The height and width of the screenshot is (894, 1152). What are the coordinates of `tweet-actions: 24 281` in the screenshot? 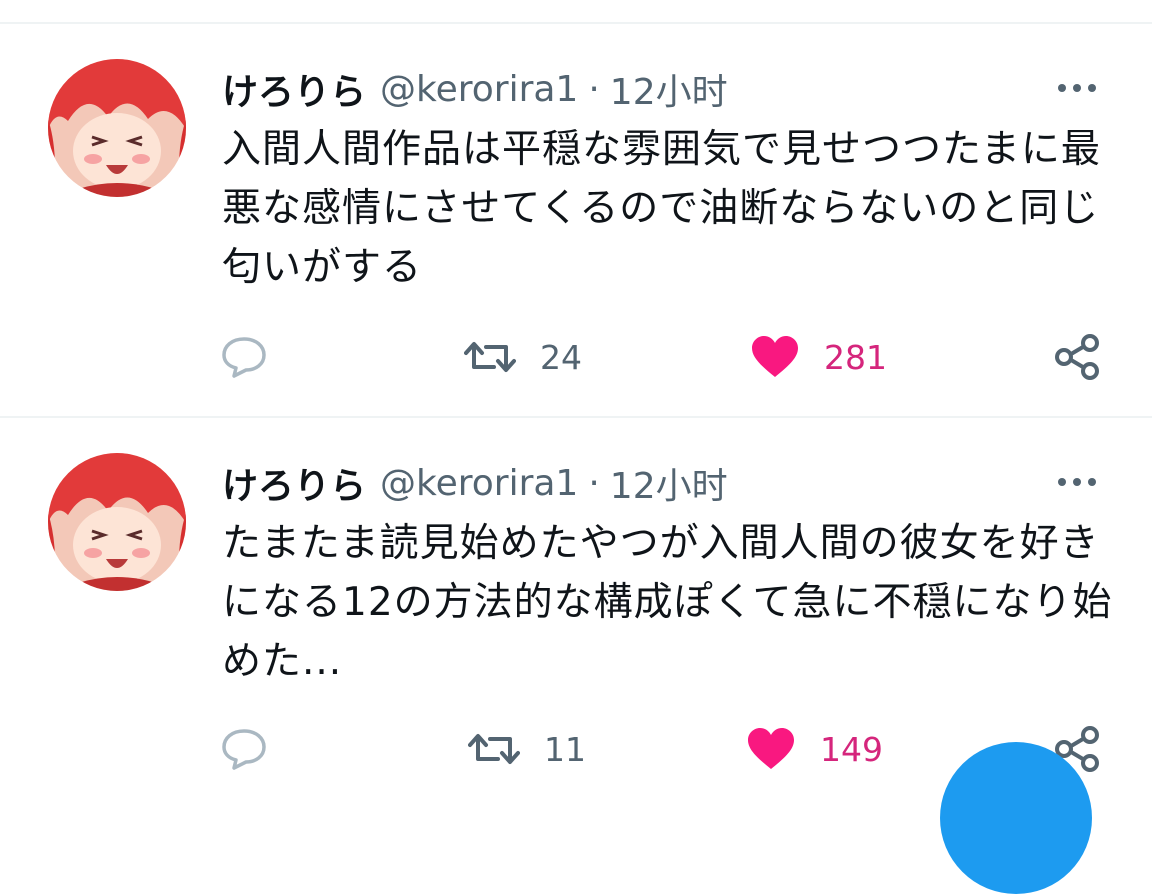 It's located at (576, 357).